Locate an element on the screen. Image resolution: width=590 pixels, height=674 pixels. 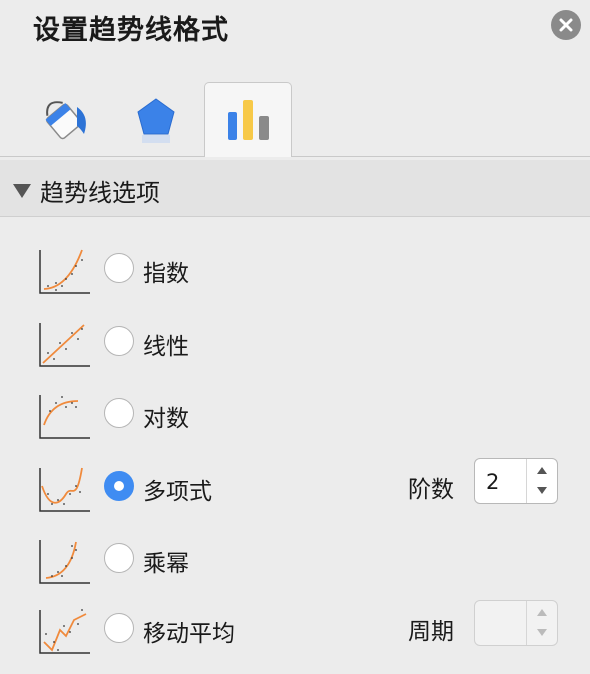
power-trend-icon is located at coordinates (64, 562).